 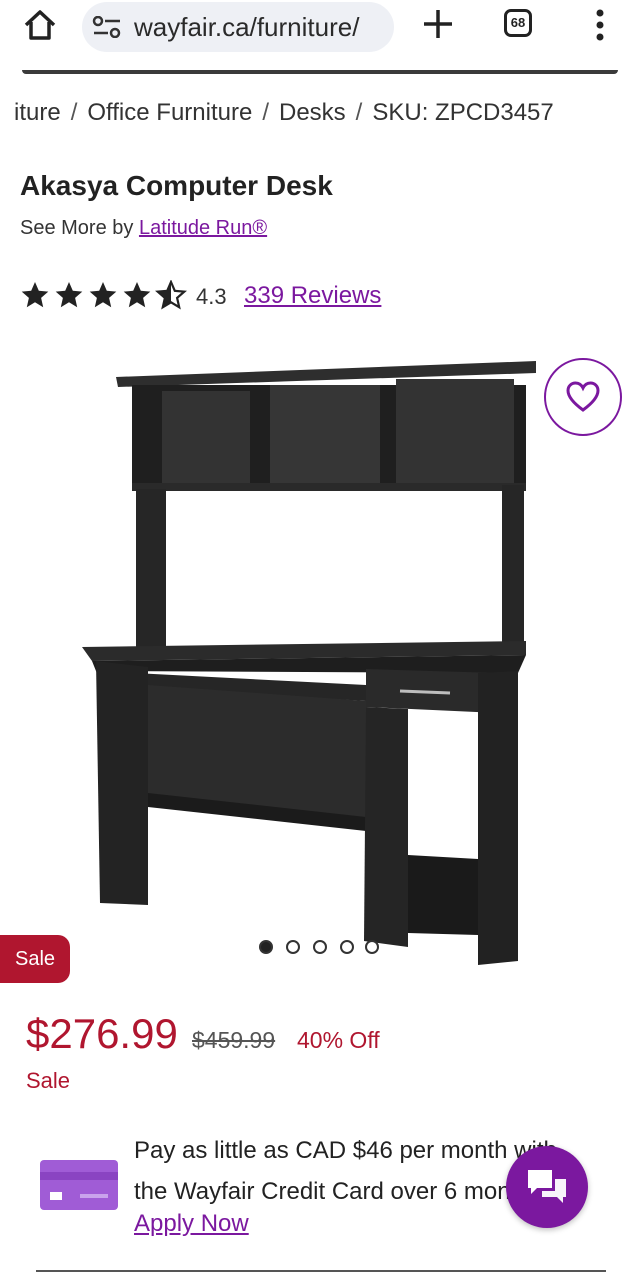 What do you see at coordinates (312, 296) in the screenshot?
I see `reviews-link: 339 Reviews` at bounding box center [312, 296].